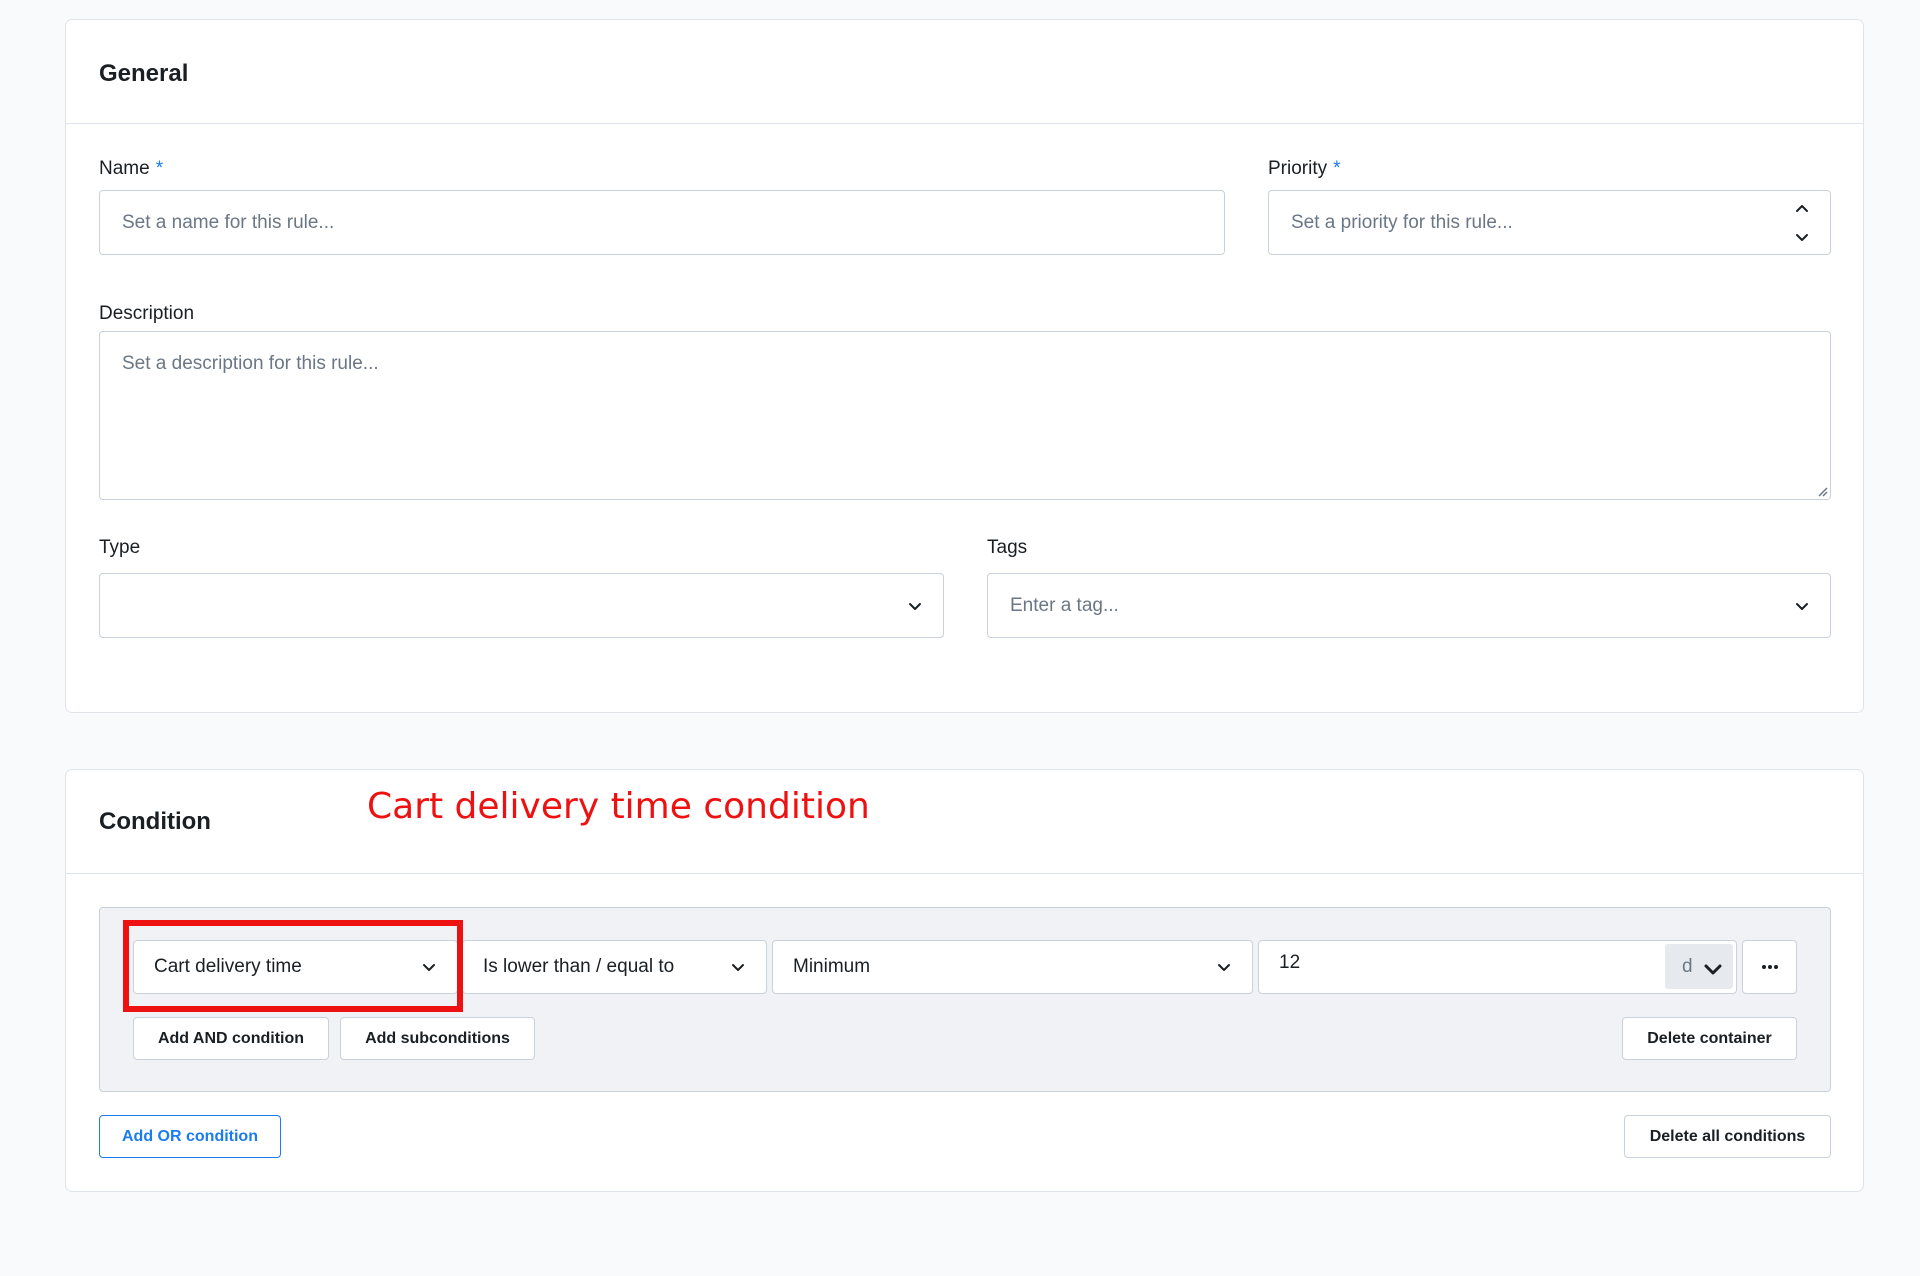 The image size is (1920, 1276). Describe the element at coordinates (155, 821) in the screenshot. I see `condition-card-title: Condition` at that location.